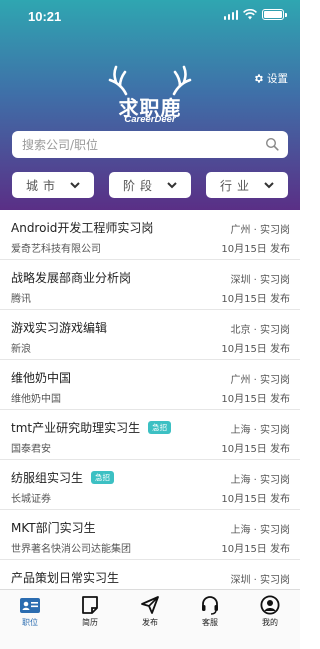 The width and height of the screenshot is (320, 649). Describe the element at coordinates (150, 605) in the screenshot. I see `send-icon` at that location.